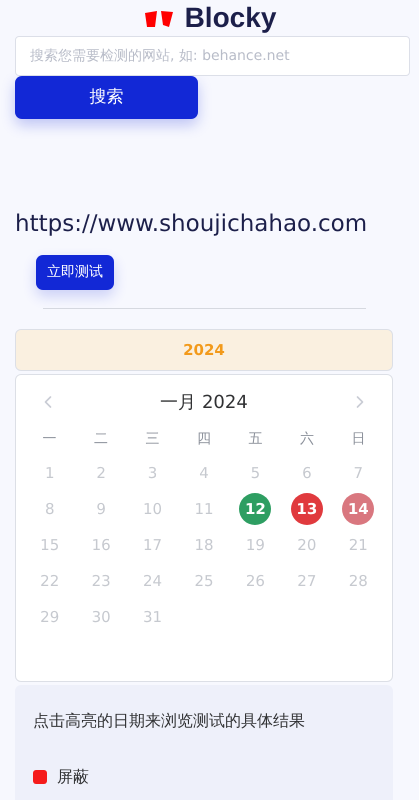  What do you see at coordinates (101, 545) in the screenshot?
I see `calendar-day: 16` at bounding box center [101, 545].